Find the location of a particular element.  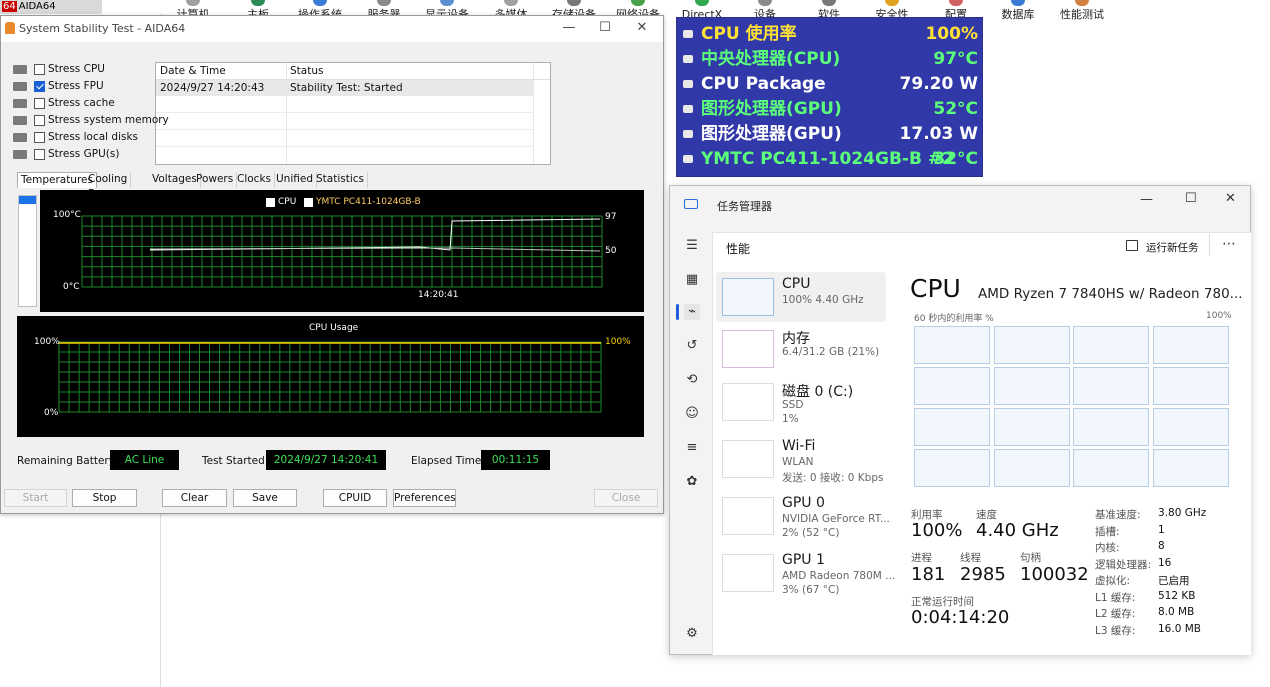

perf-item-3: Wi-Fi WLAN 发送: 0 接收: 0 Kbps is located at coordinates (801, 459).